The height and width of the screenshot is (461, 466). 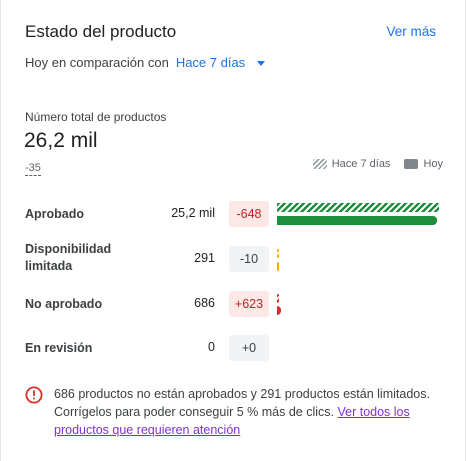 I want to click on status-row-disapproved: No aprobado 686 +623, so click(x=233, y=305).